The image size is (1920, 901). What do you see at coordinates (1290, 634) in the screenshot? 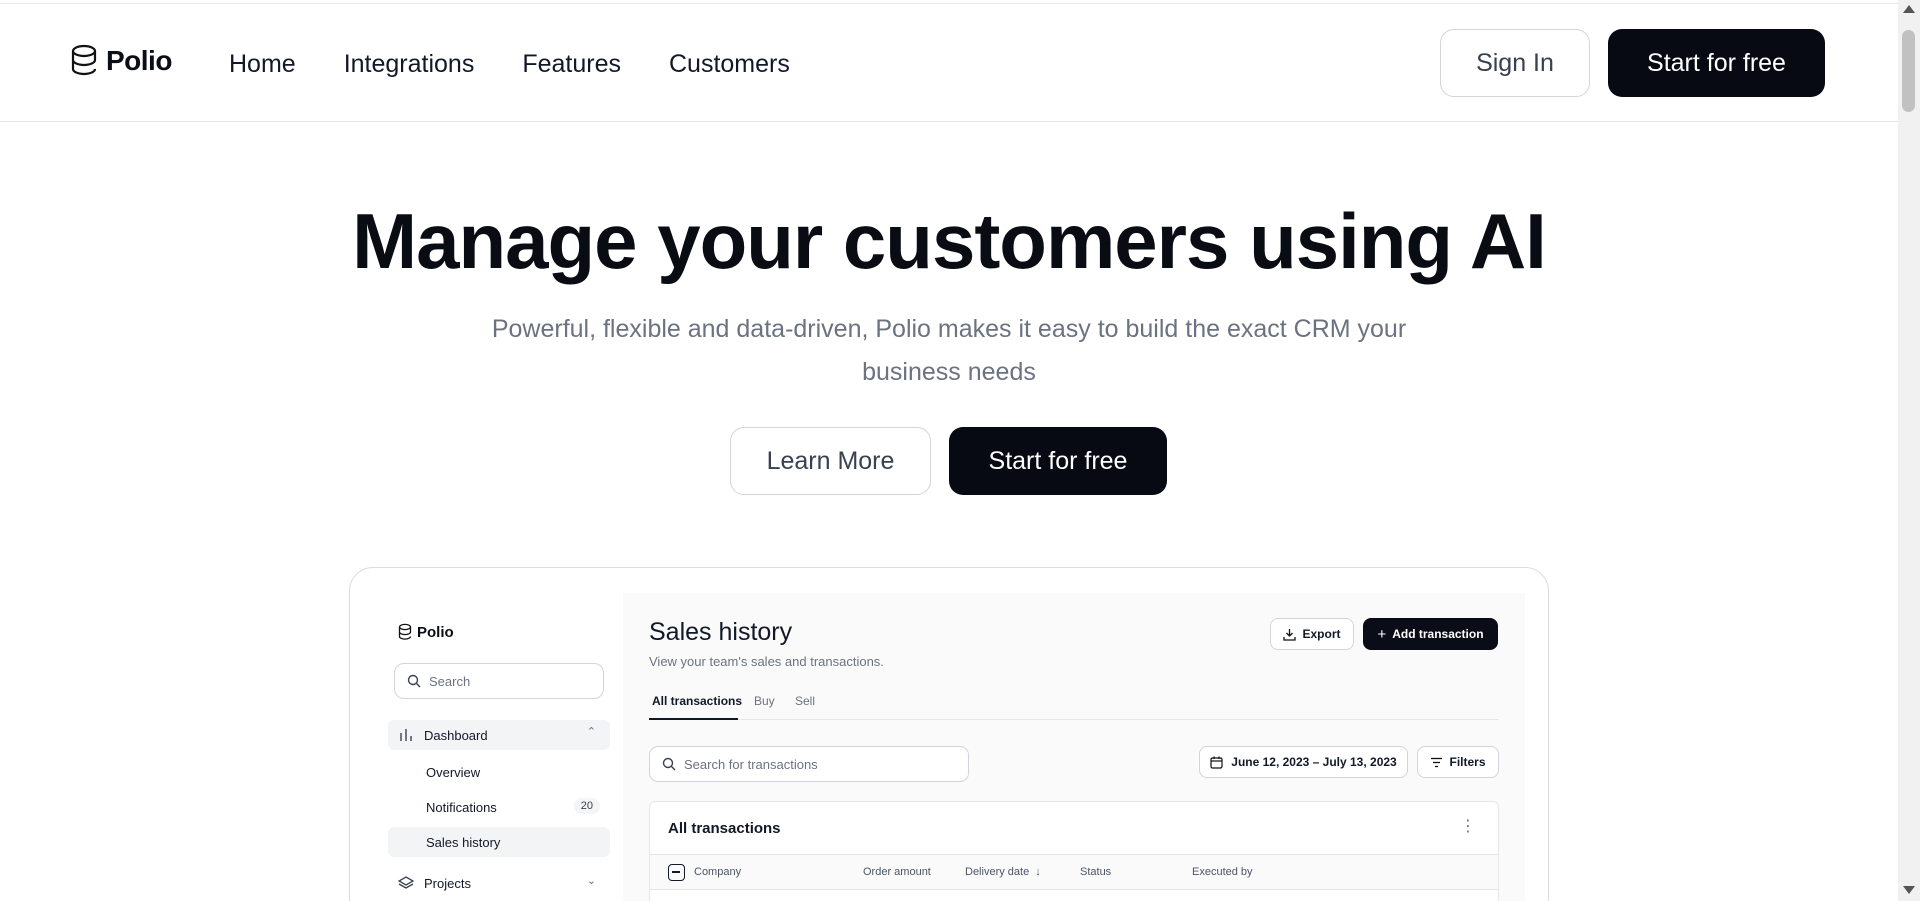
I see `download-icon` at bounding box center [1290, 634].